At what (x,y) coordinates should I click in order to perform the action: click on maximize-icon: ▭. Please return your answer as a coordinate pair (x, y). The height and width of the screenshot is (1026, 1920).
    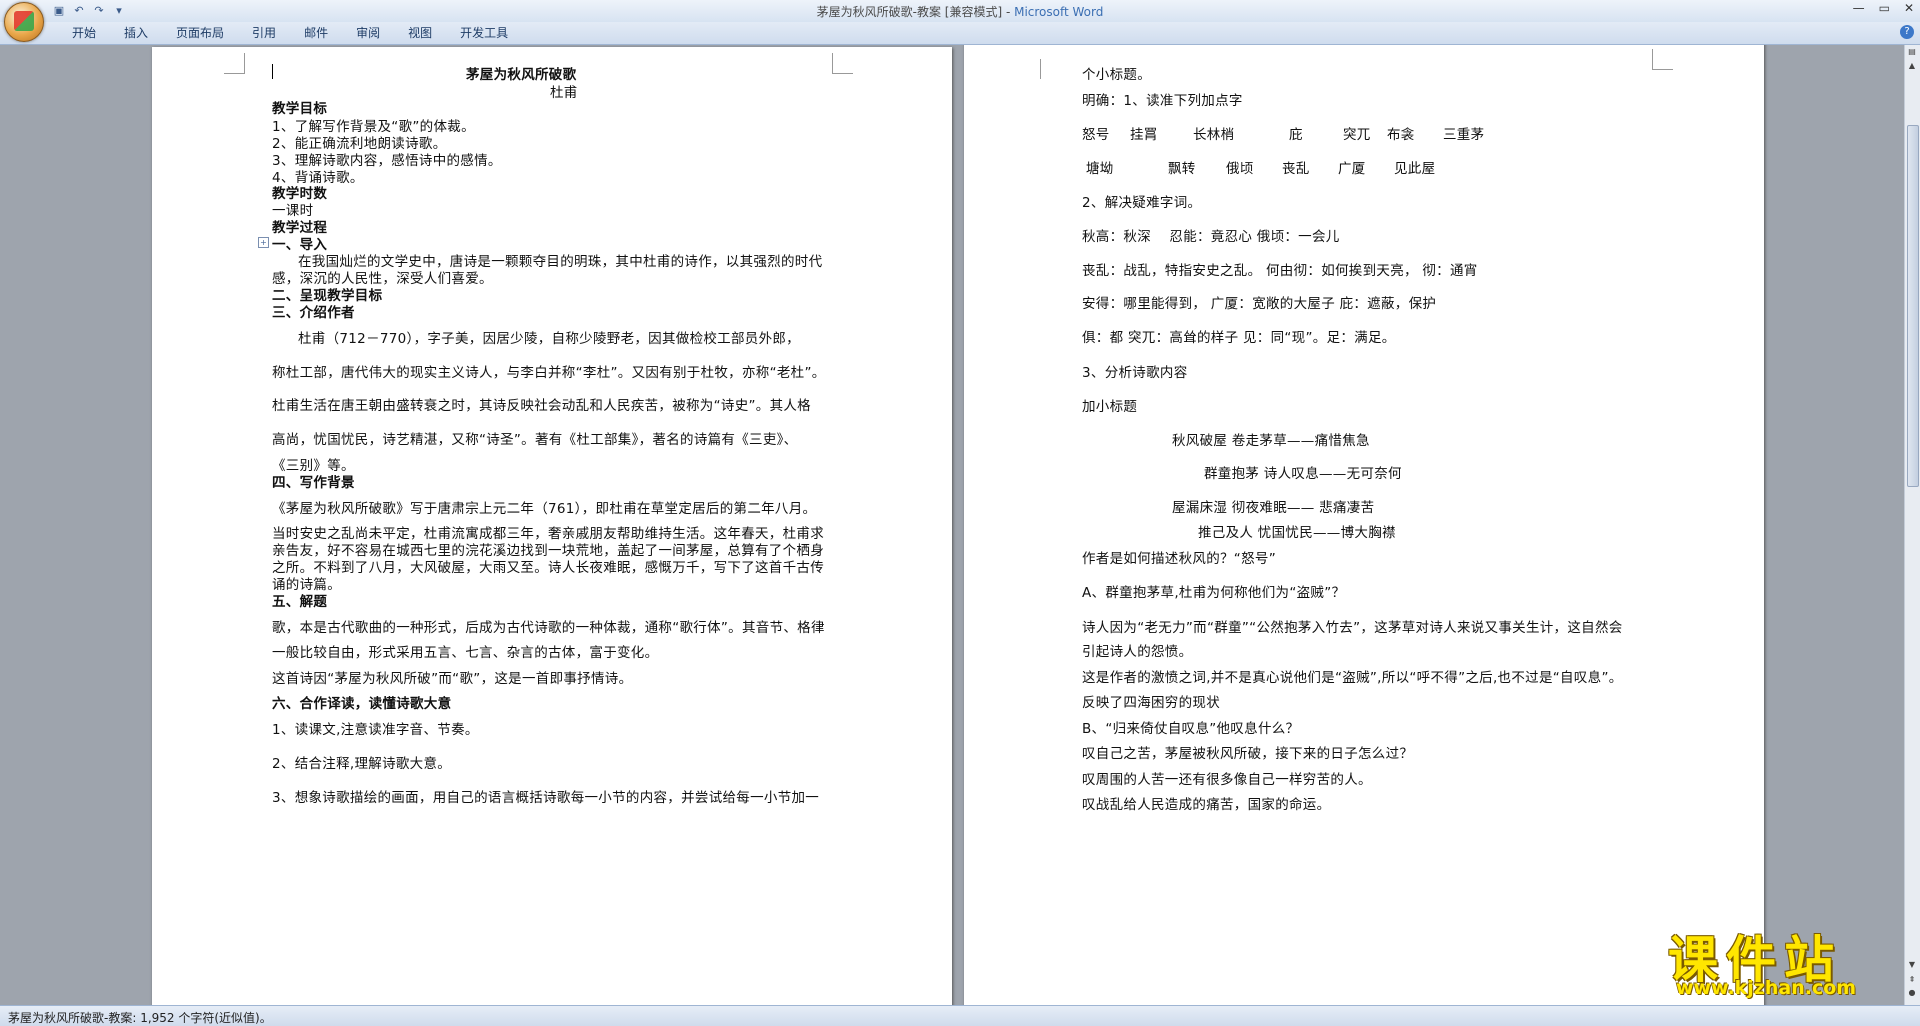
    Looking at the image, I should click on (1884, 8).